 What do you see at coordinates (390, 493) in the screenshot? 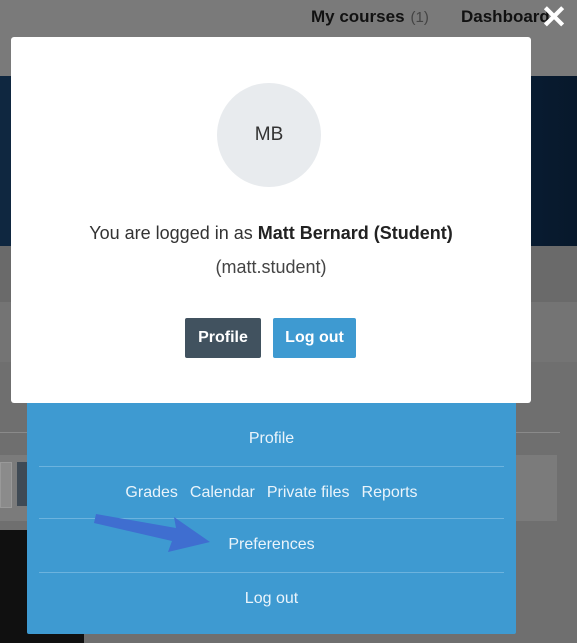
I see `menu-item-reports: Reports` at bounding box center [390, 493].